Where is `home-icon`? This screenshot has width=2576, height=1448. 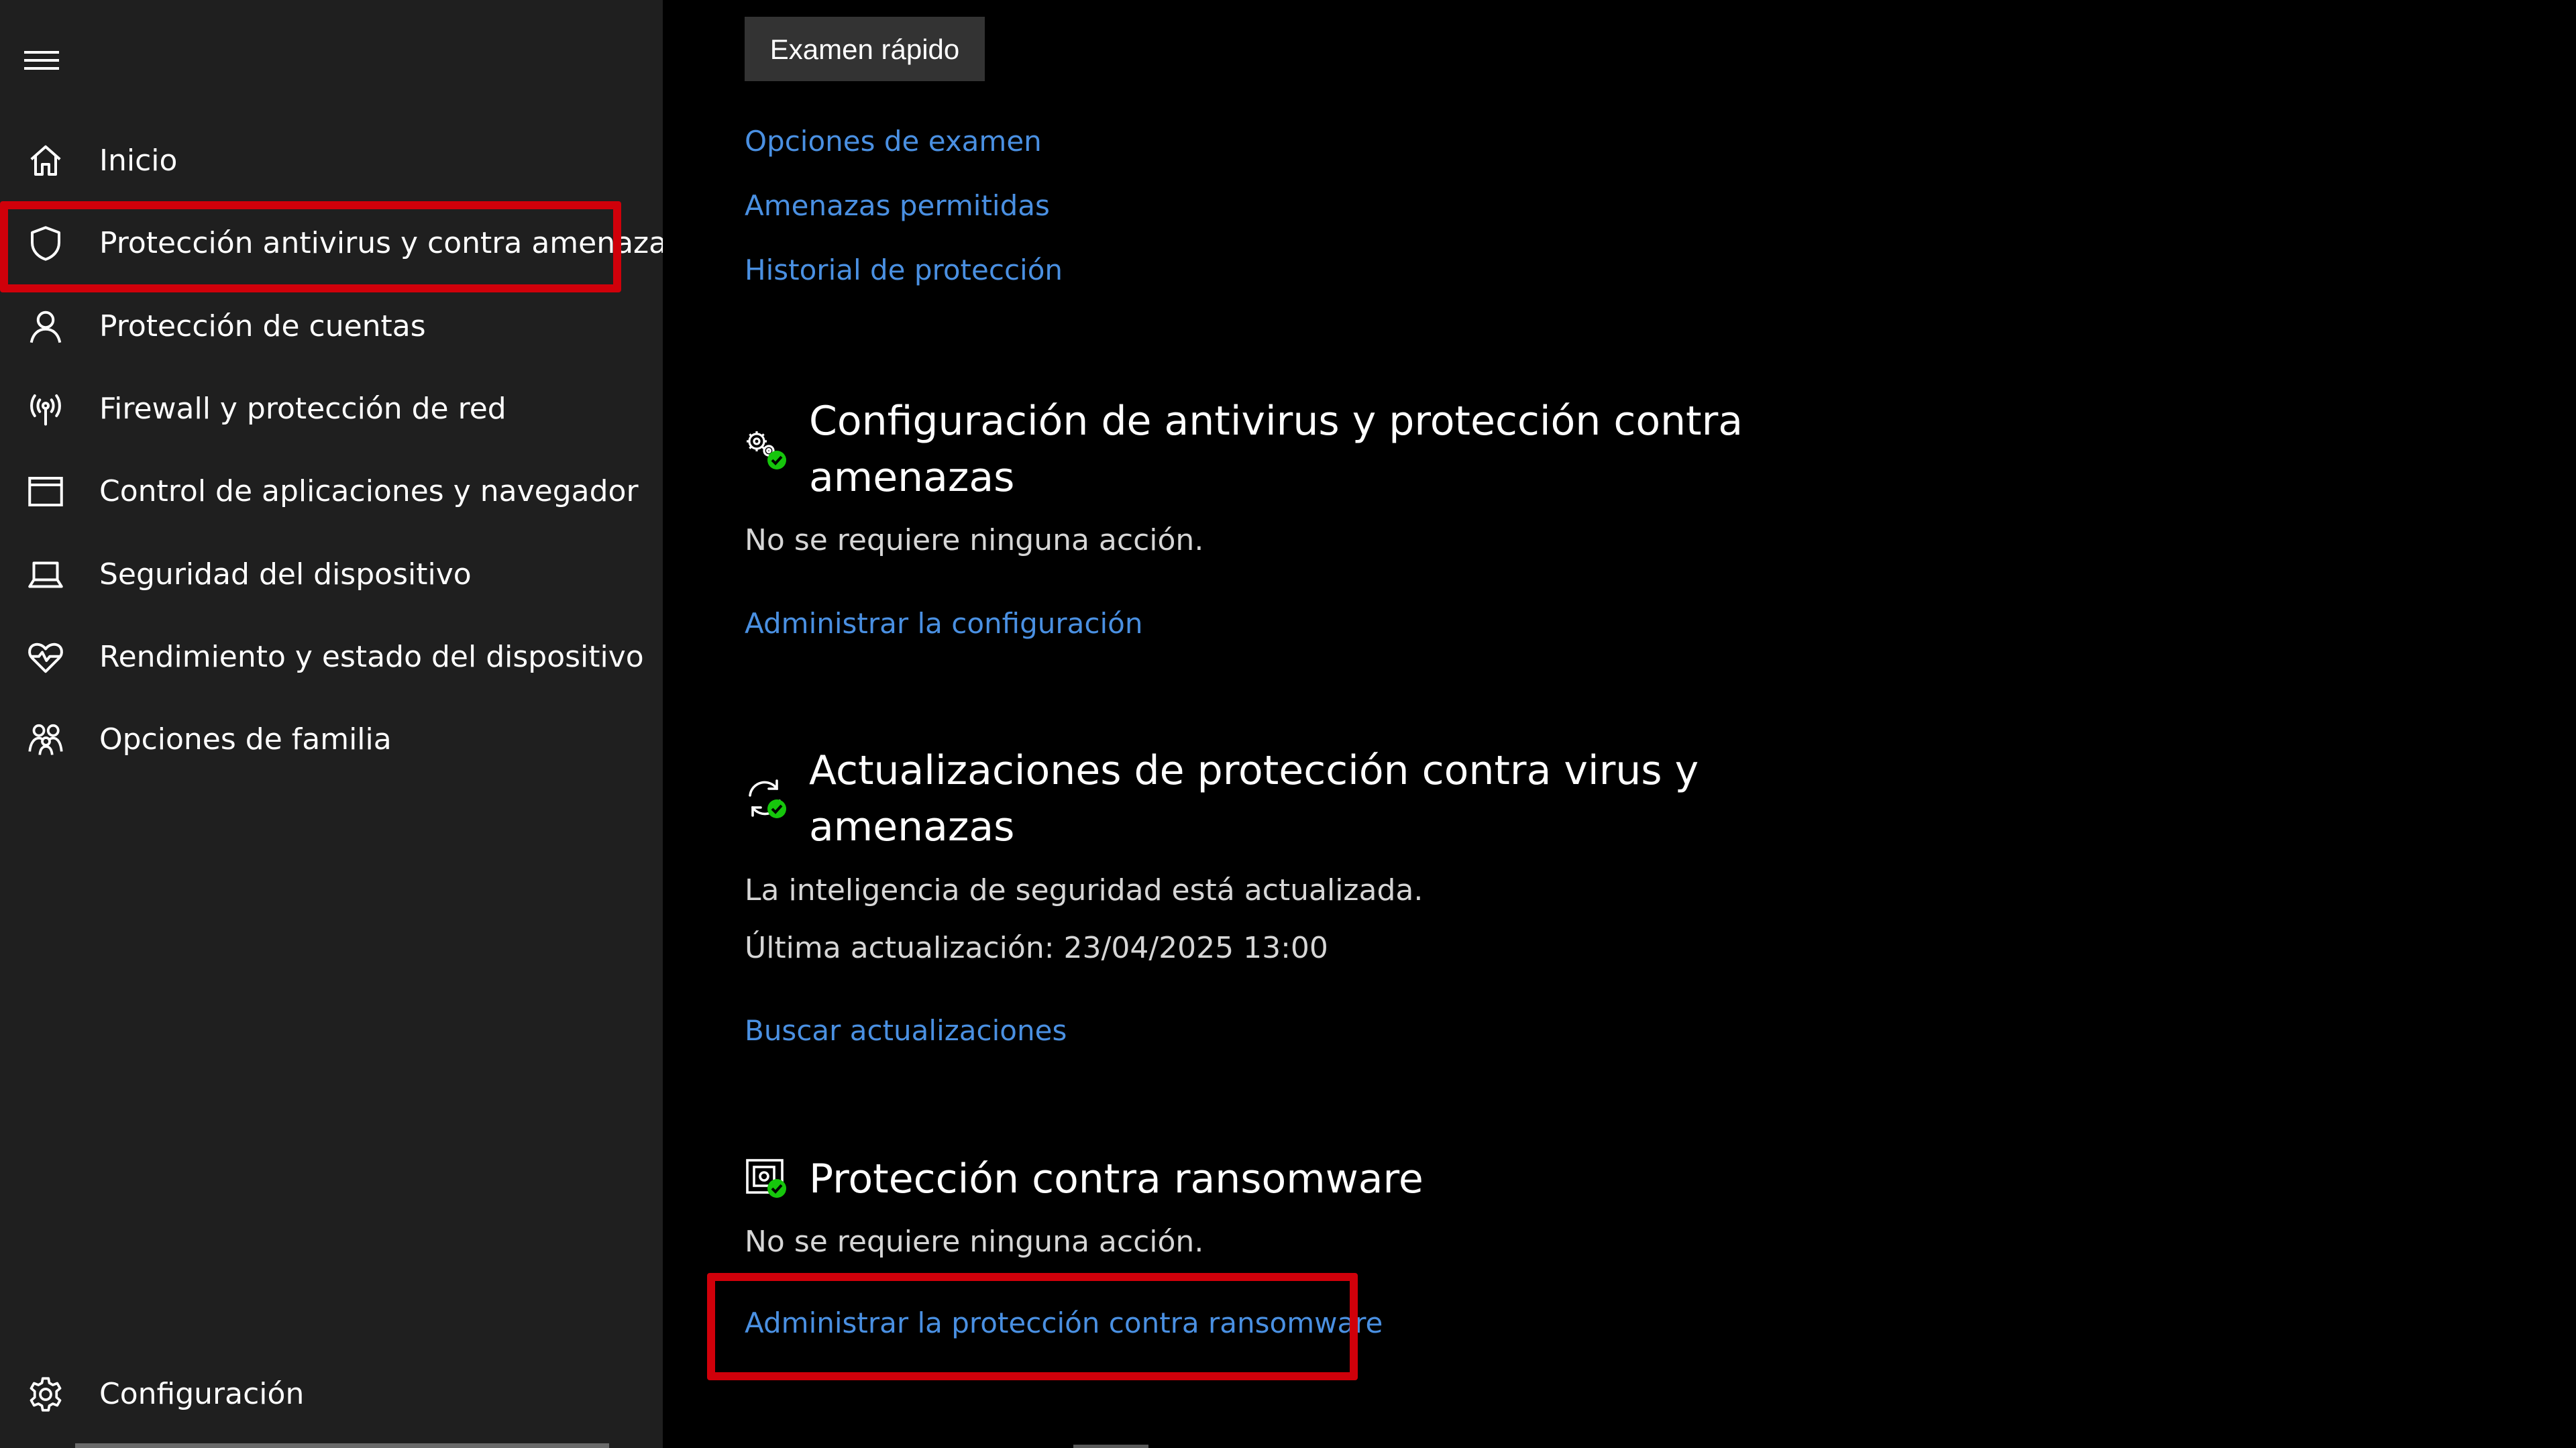 home-icon is located at coordinates (45, 161).